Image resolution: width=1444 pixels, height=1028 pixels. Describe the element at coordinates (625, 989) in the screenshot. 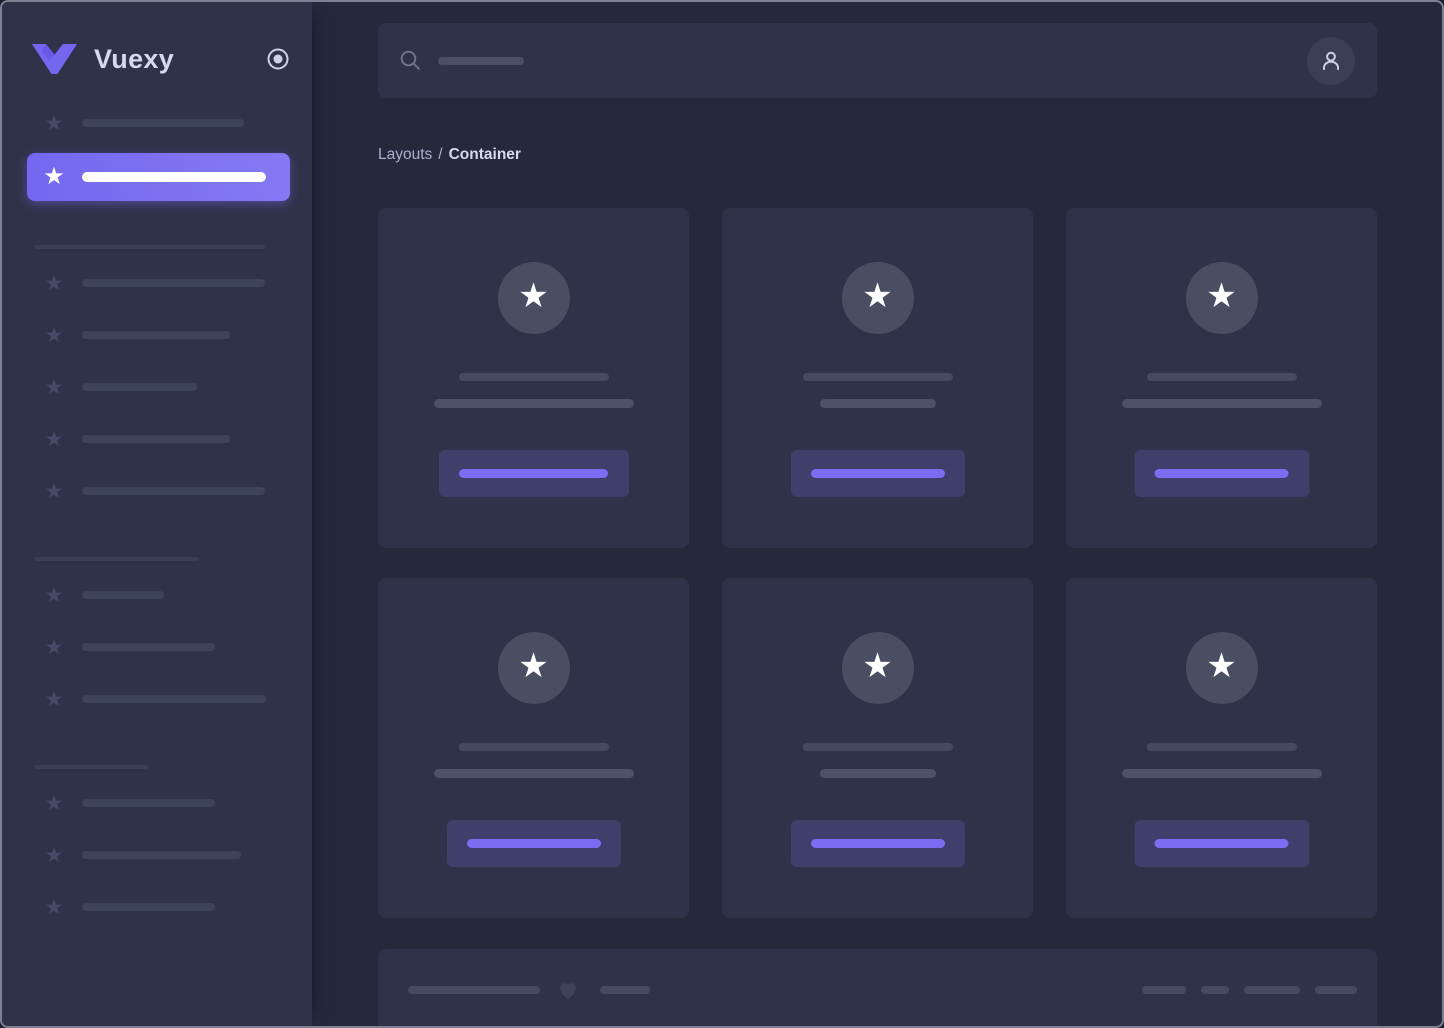

I see `footer-mid-skeleton` at that location.